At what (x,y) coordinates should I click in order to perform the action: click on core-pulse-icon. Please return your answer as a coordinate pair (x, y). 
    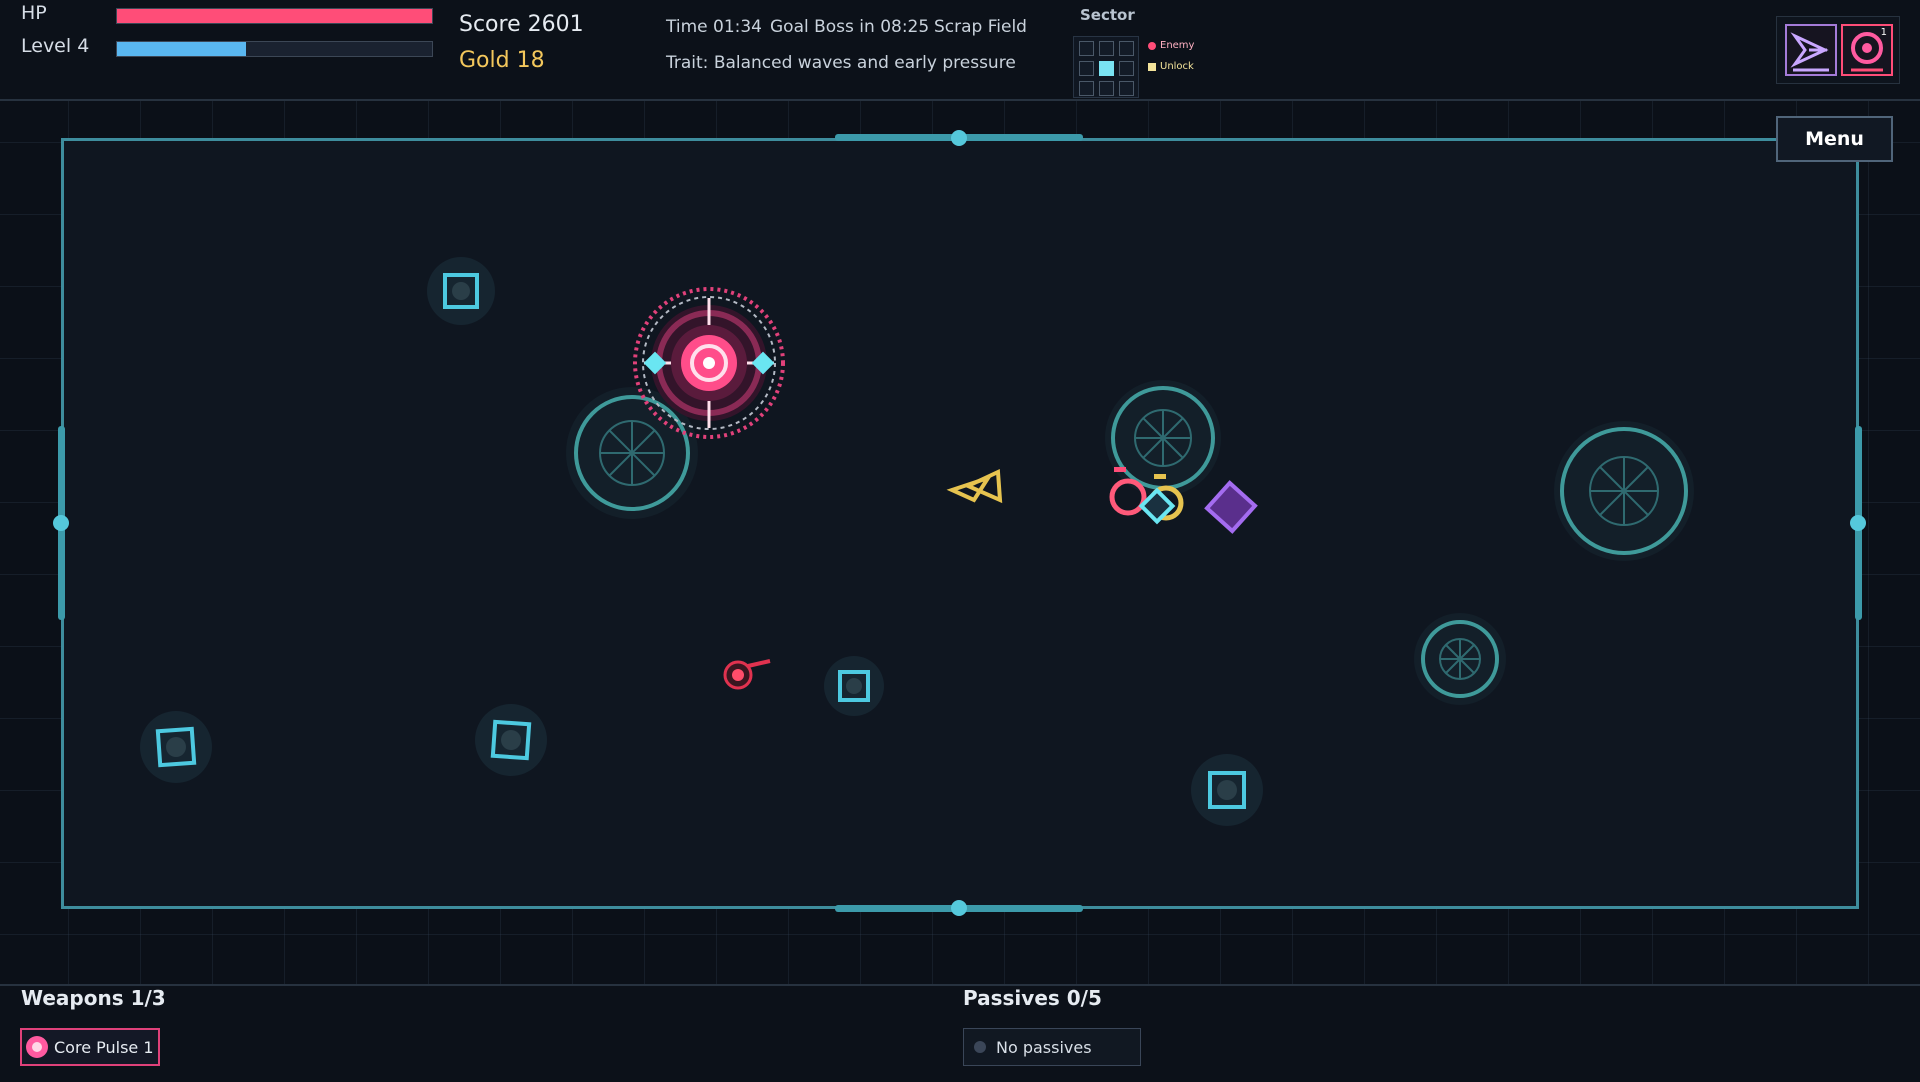
    Looking at the image, I should click on (37, 1047).